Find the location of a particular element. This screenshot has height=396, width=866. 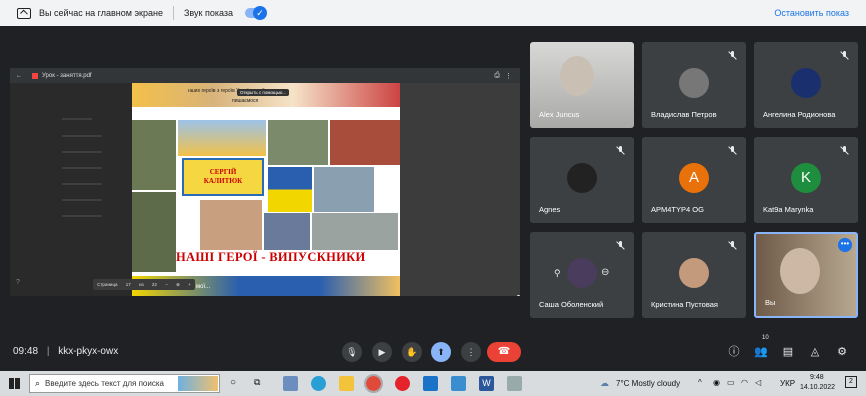

avatar-letter: K is located at coordinates (806, 178).